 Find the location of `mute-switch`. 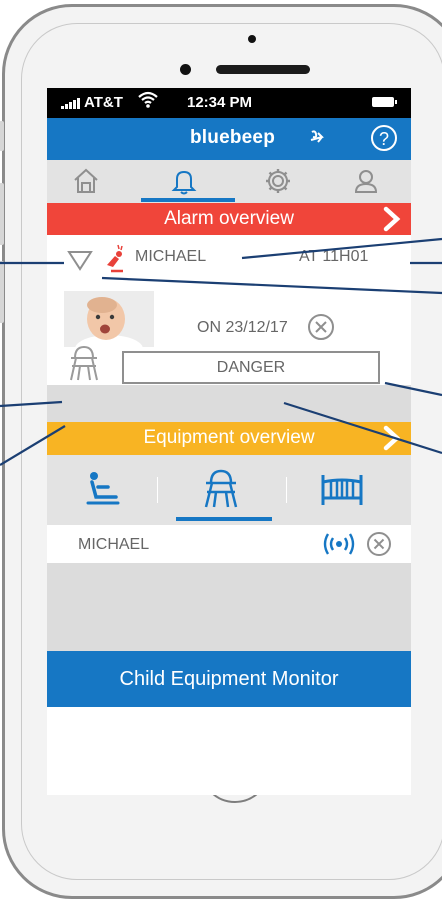

mute-switch is located at coordinates (2, 136).